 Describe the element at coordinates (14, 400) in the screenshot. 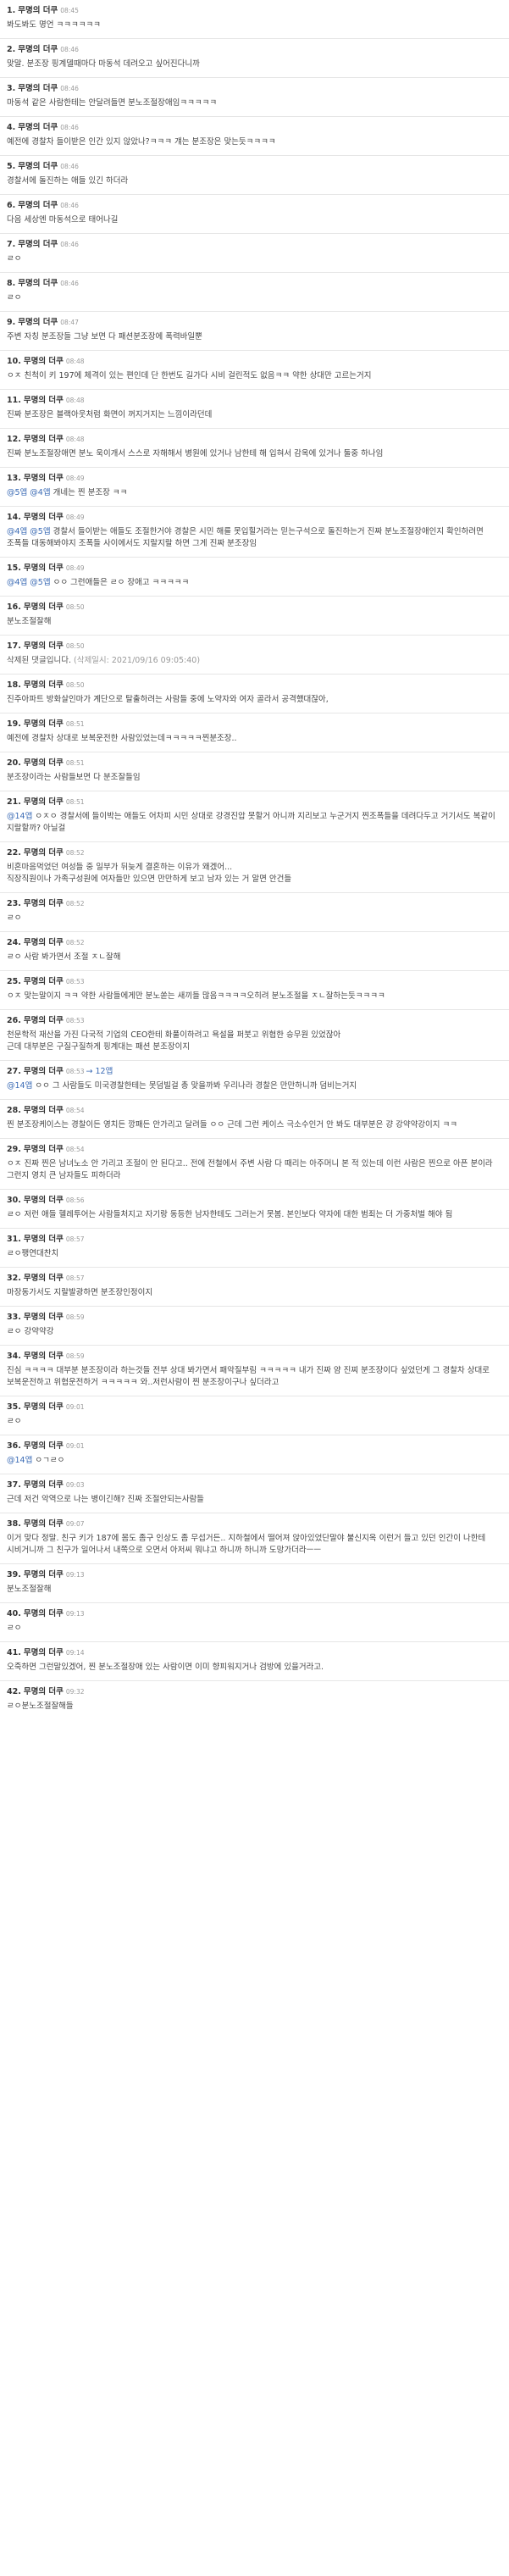

I see `comment-number: 11.` at that location.